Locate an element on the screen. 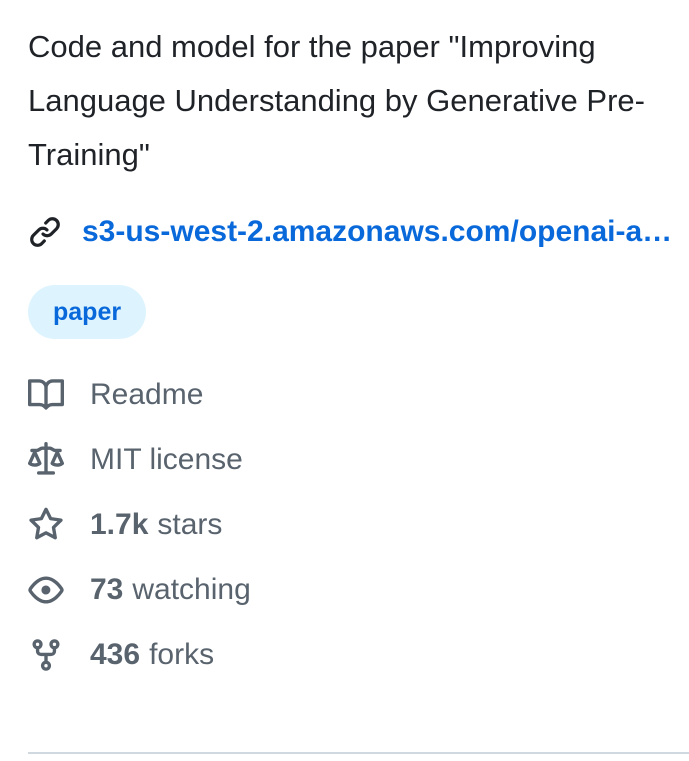 This screenshot has width=689, height=761. star-icon is located at coordinates (46, 525).